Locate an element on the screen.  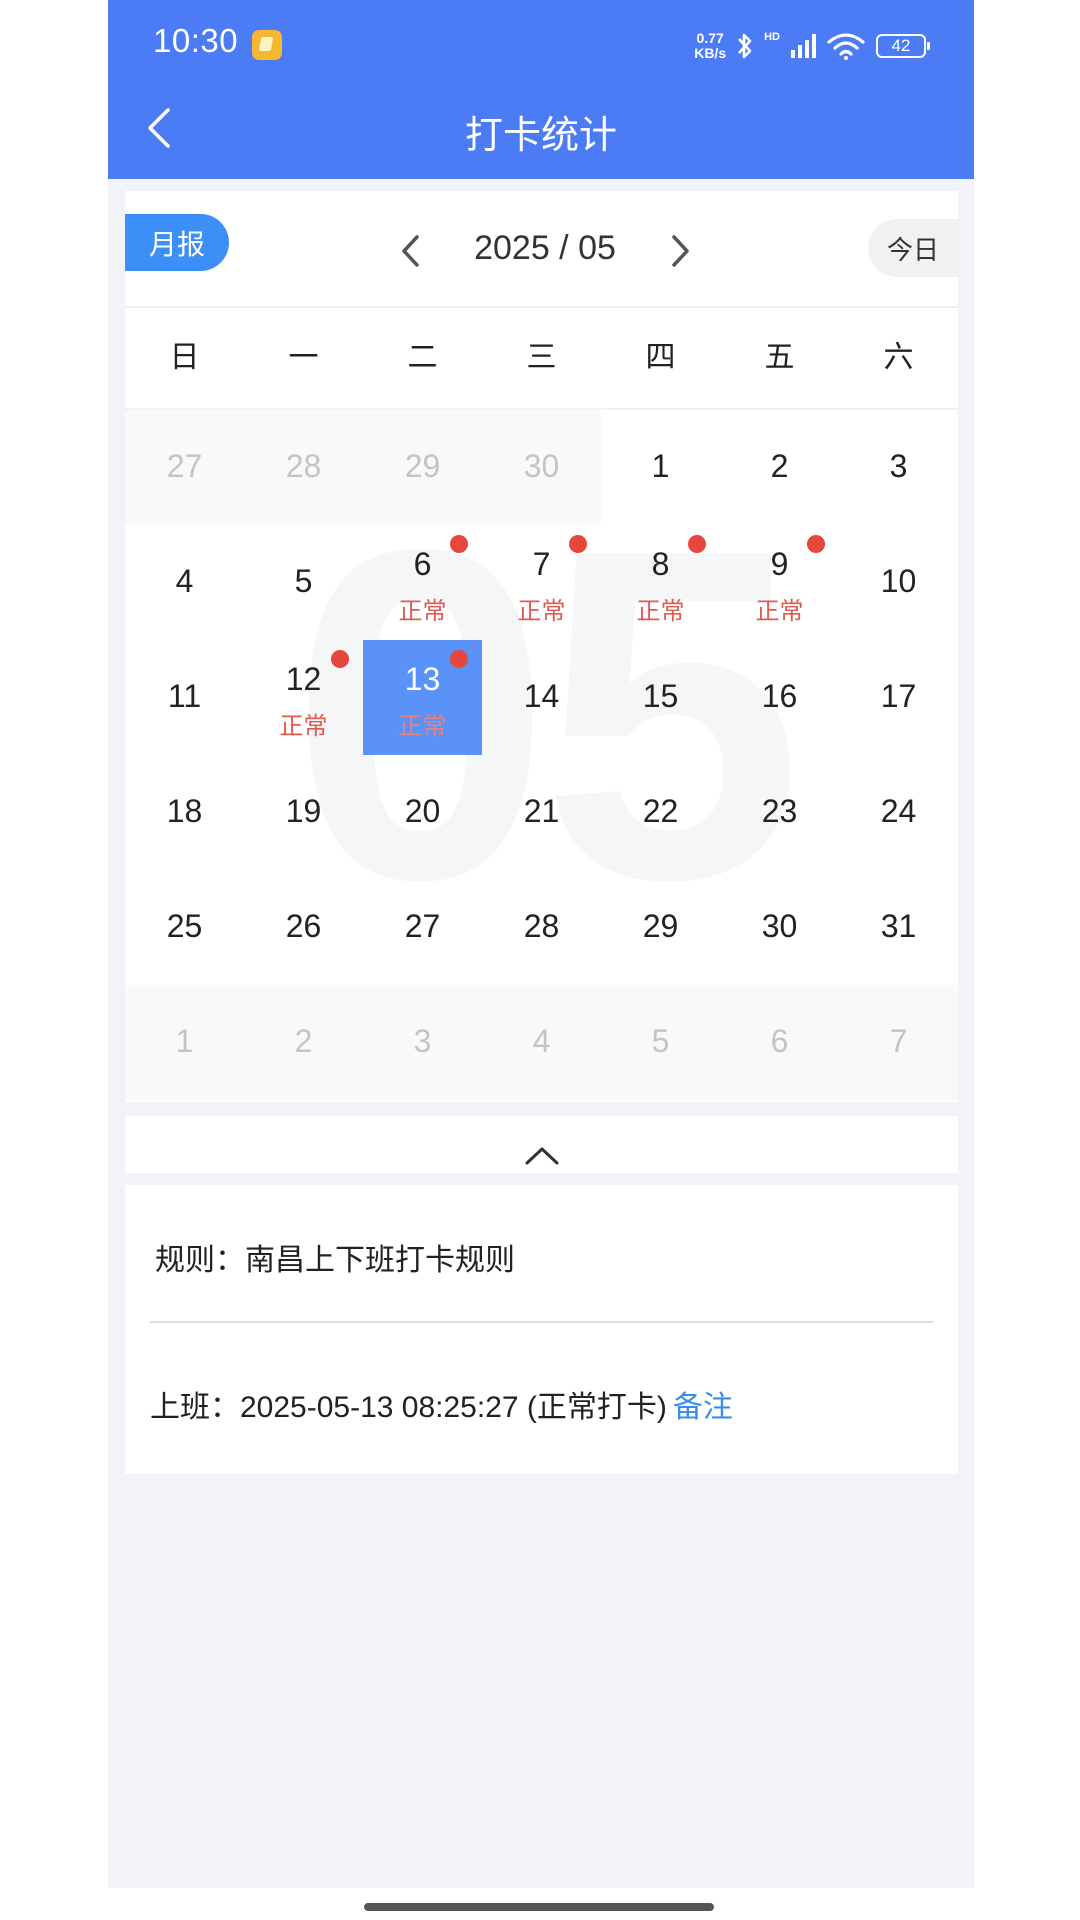
calendar-day: 21 is located at coordinates (541, 812).